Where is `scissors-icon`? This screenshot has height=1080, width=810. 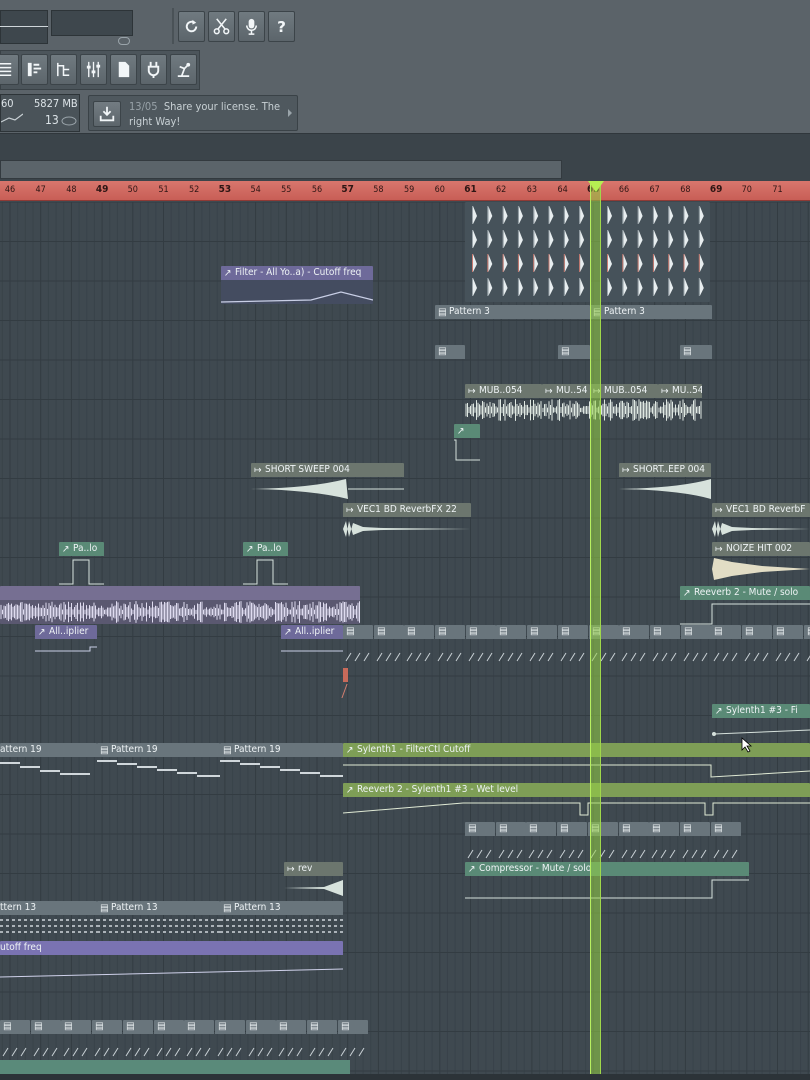 scissors-icon is located at coordinates (221, 26).